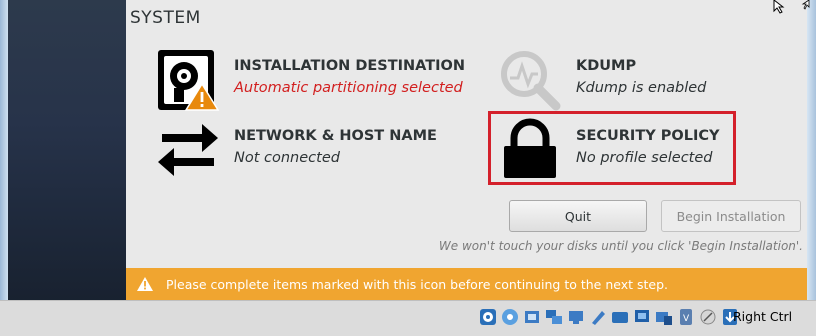 This screenshot has width=816, height=336. Describe the element at coordinates (335, 136) in the screenshot. I see `spoke-title: NETWORK & HOST NAME` at that location.